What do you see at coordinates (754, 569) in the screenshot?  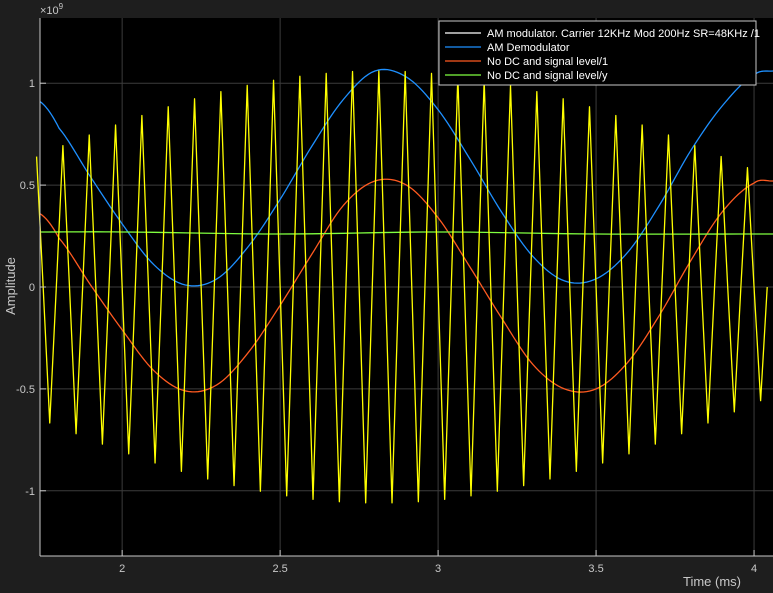 I see `x-tick-label: 4` at bounding box center [754, 569].